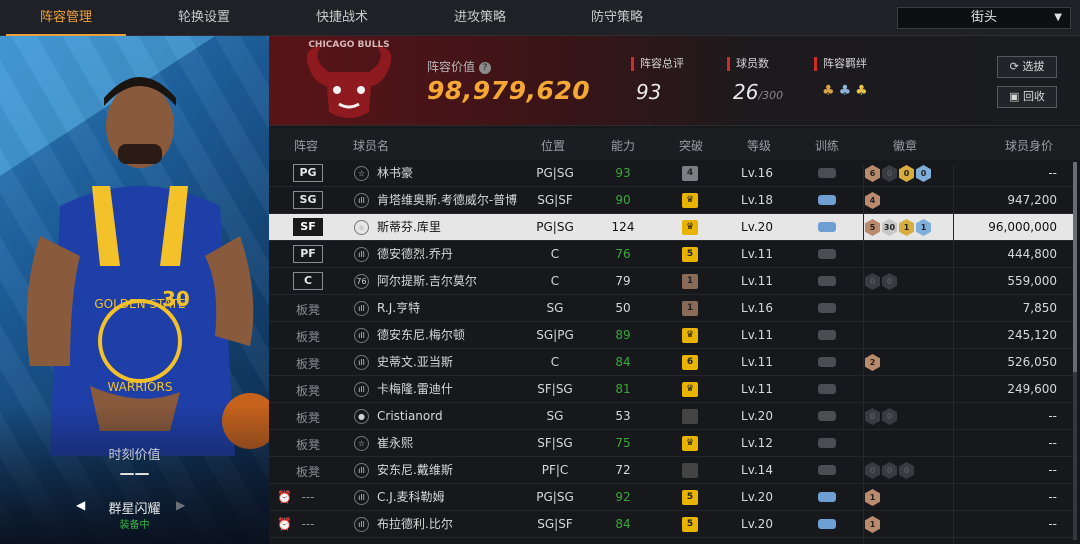  What do you see at coordinates (427, 281) in the screenshot?
I see `player-name: 阿尔提斯.吉尔莫尔` at bounding box center [427, 281].